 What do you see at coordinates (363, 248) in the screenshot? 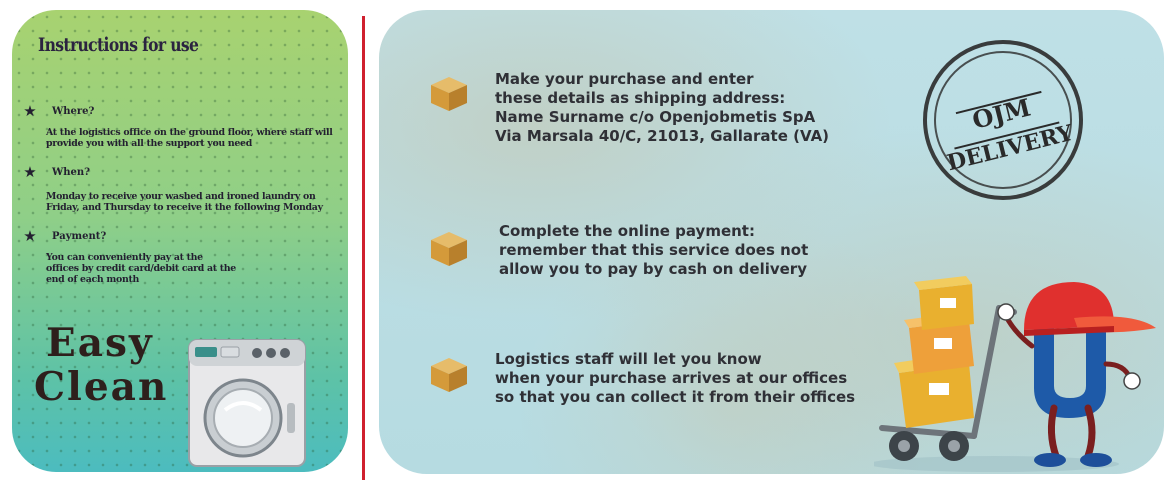
I see `divider` at bounding box center [363, 248].